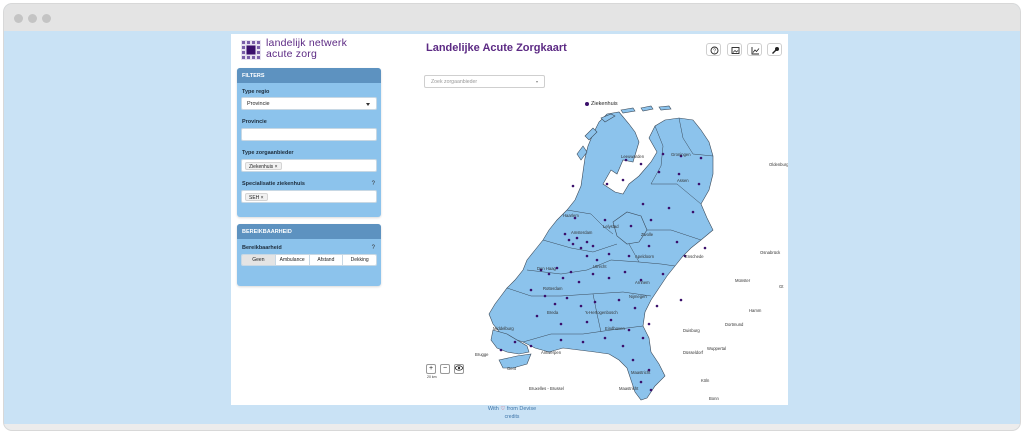 The image size is (1024, 437). What do you see at coordinates (326, 260) in the screenshot?
I see `option-afstand: Afstand` at bounding box center [326, 260].